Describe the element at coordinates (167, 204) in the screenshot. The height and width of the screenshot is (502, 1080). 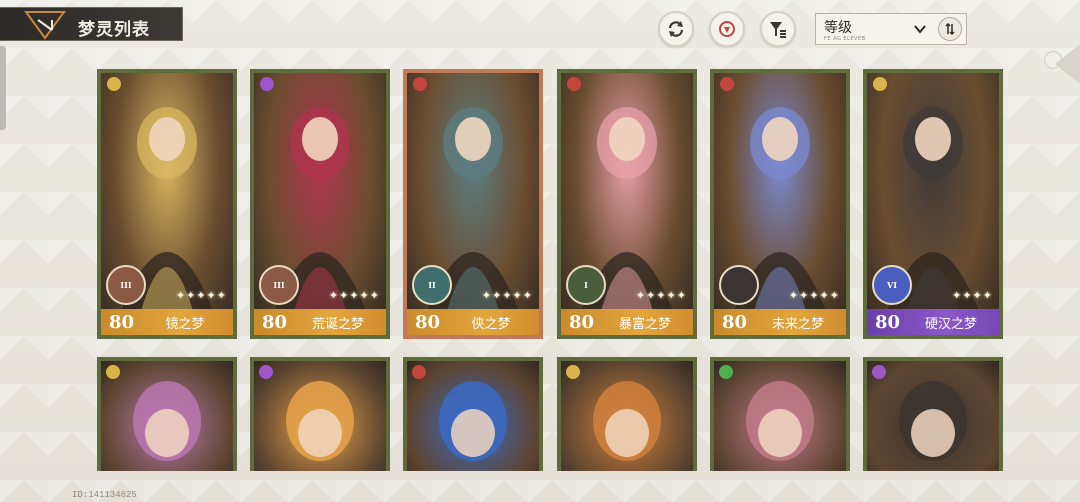
I see `character-card: III ✦✦✦✦✦ 80 镜之梦` at that location.